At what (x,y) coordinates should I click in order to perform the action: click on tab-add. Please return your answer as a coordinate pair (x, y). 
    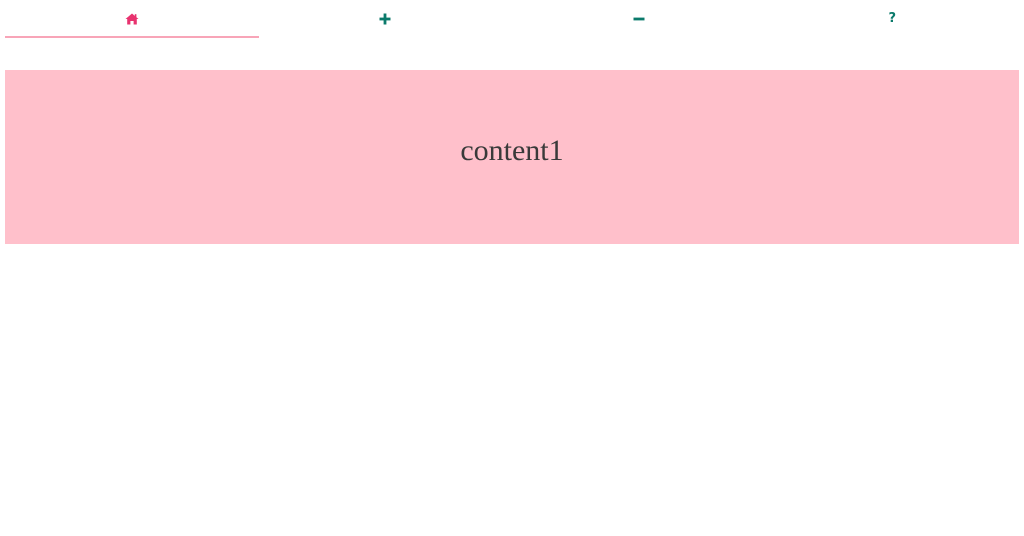
    Looking at the image, I should click on (386, 19).